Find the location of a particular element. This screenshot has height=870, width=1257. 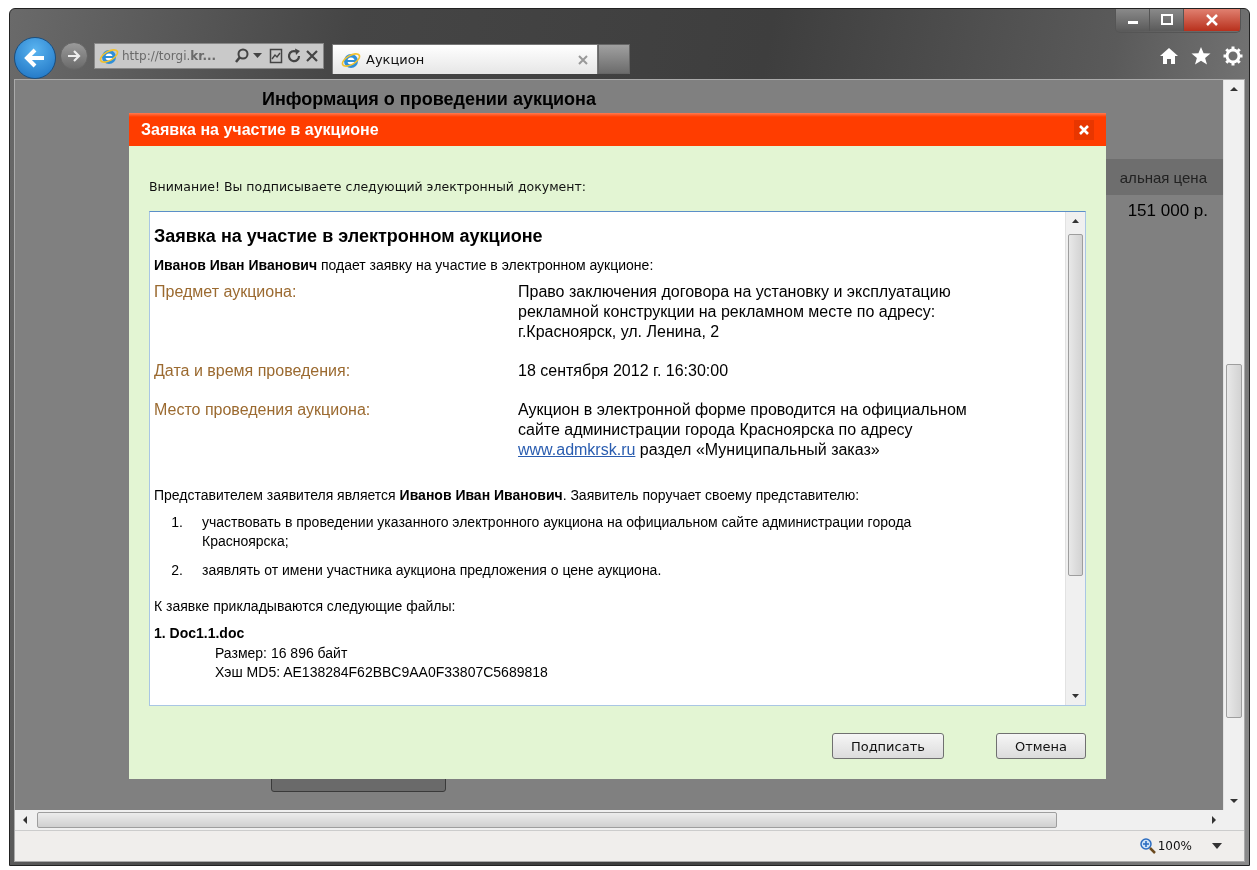

browser-logo-icon is located at coordinates (109, 56).